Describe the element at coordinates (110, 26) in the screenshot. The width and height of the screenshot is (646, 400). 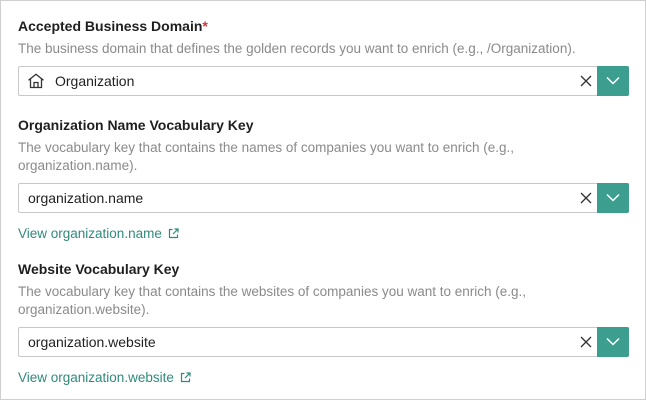
I see `accepted-business-domain-label: Accepted Business Domain` at that location.